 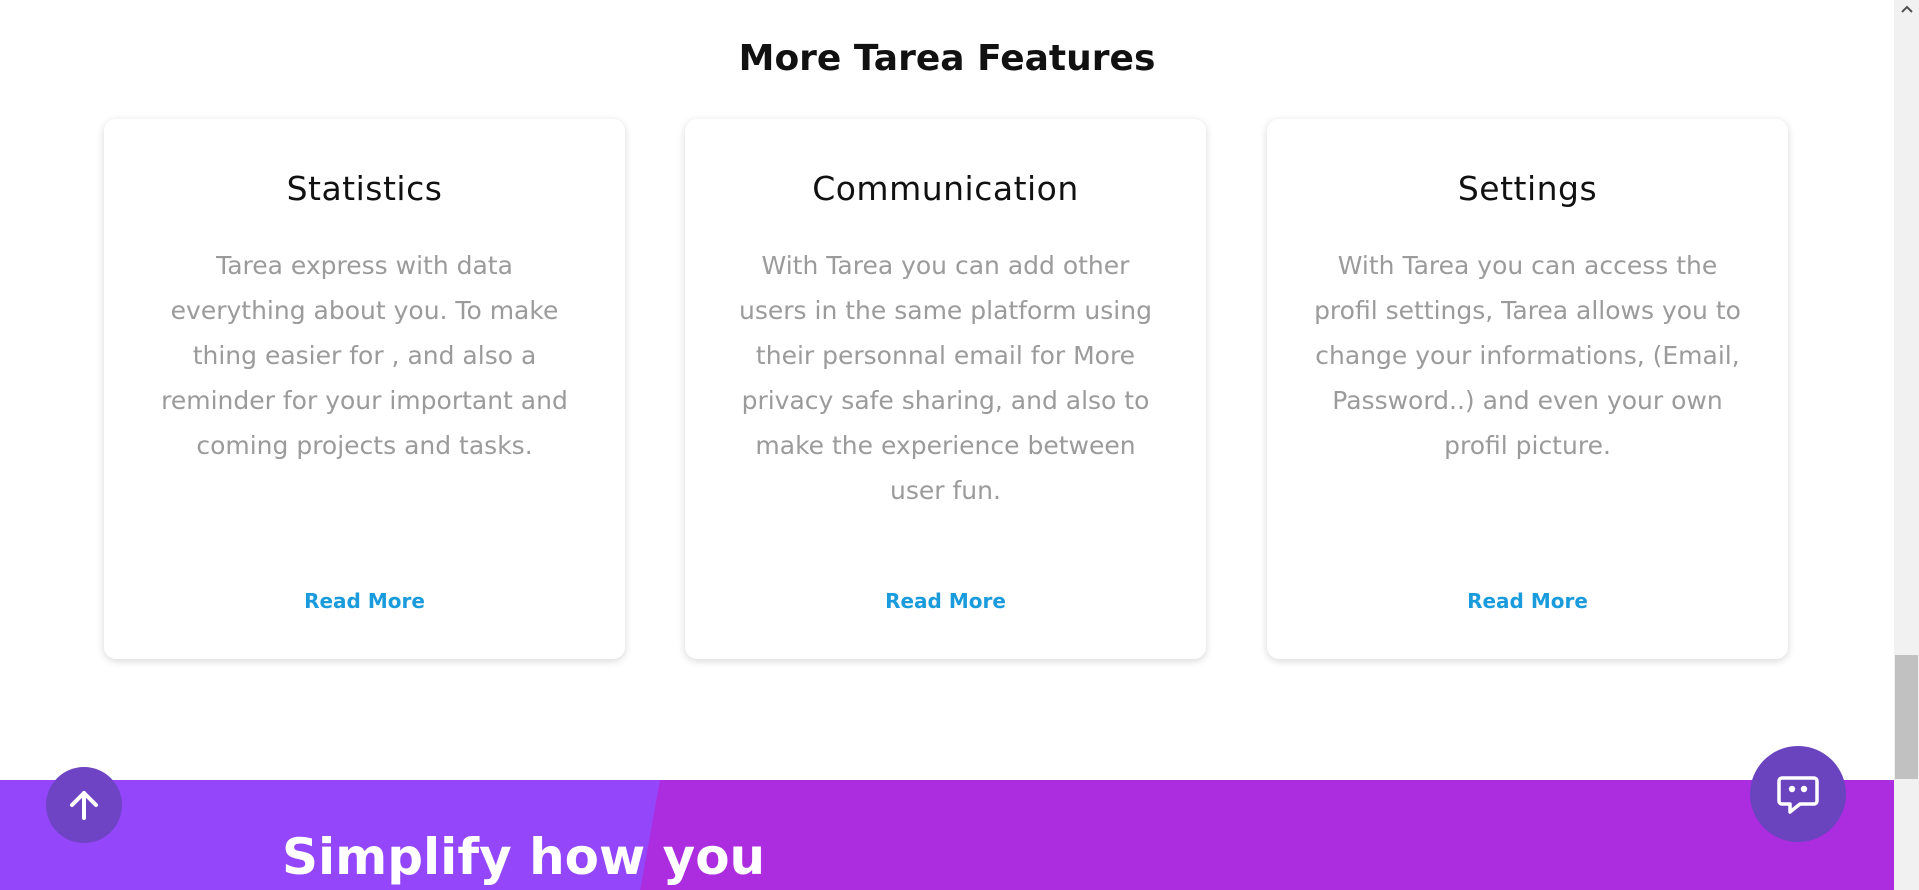 I want to click on card-title: Communication, so click(x=945, y=188).